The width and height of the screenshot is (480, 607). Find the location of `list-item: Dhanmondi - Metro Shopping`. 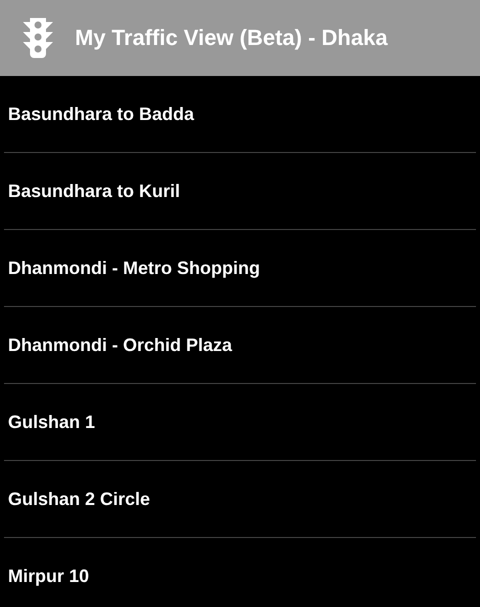

list-item: Dhanmondi - Metro Shopping is located at coordinates (240, 268).